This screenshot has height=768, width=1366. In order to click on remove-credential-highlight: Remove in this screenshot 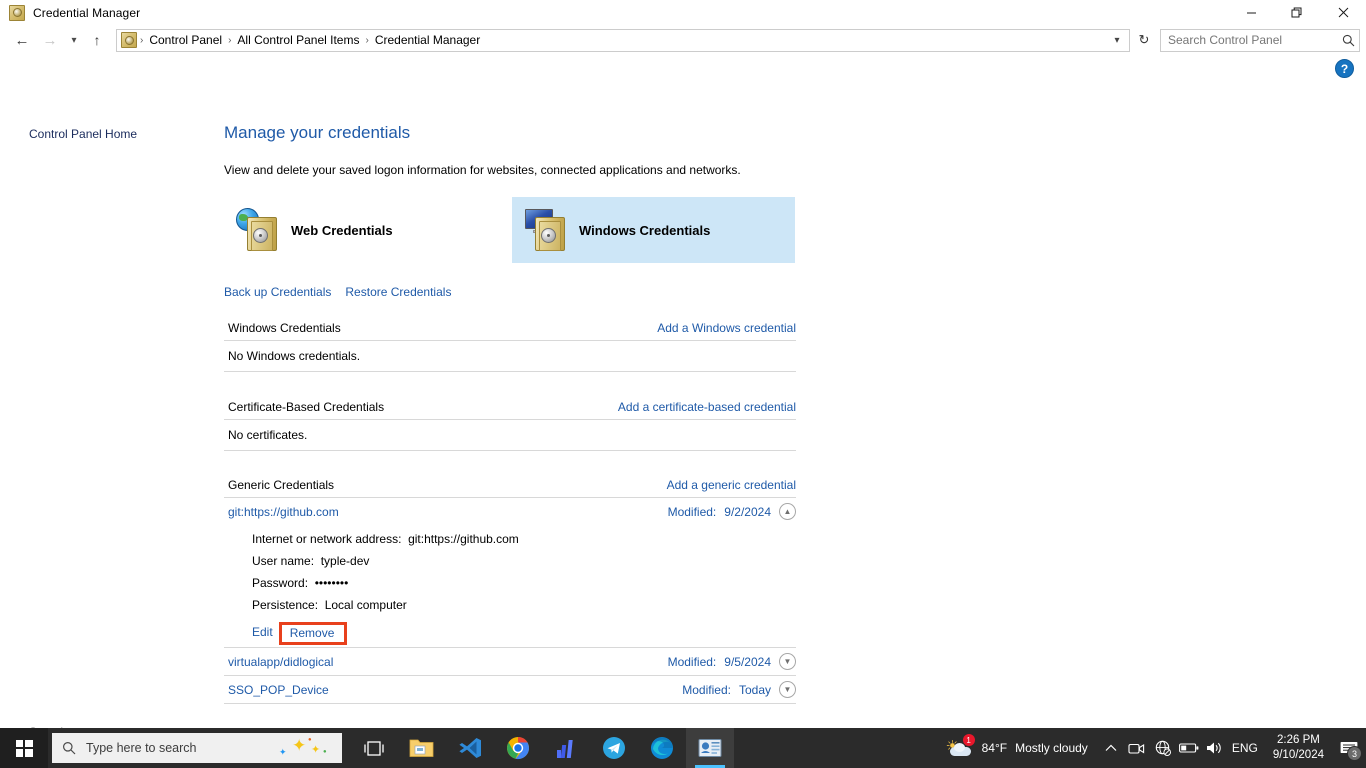, I will do `click(313, 633)`.